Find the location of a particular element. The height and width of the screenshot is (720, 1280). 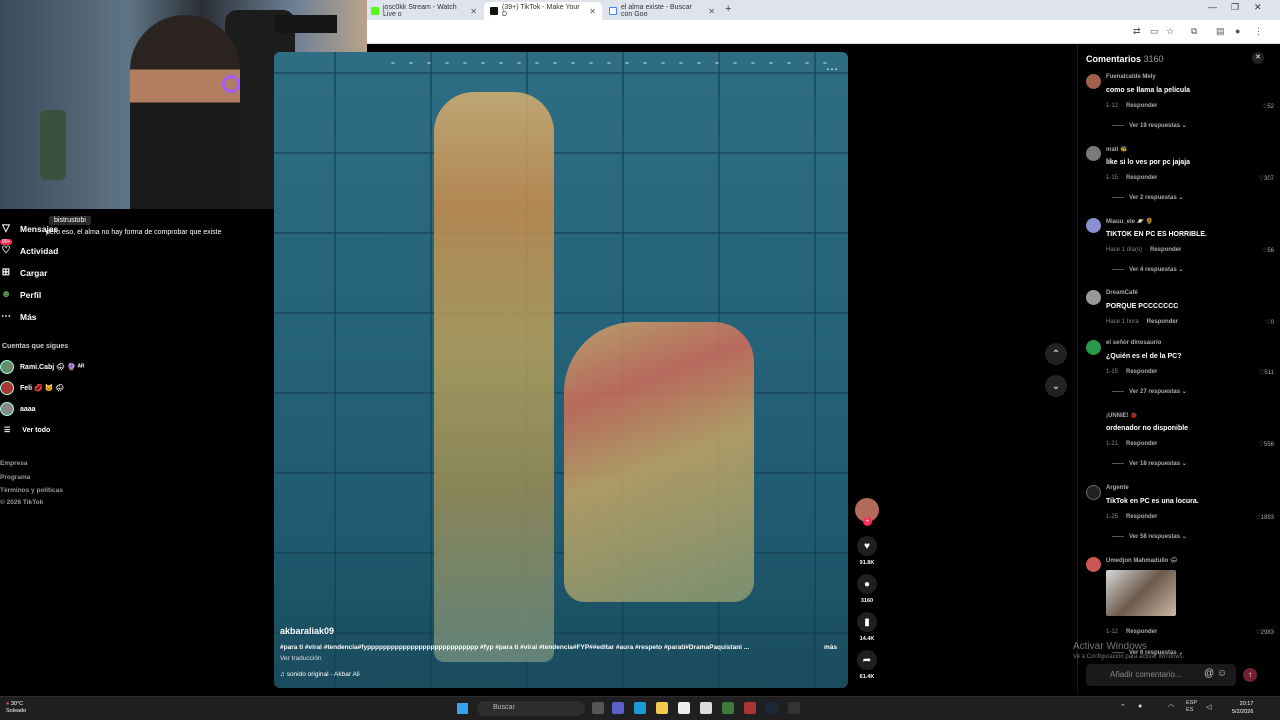

language-indicator: ESP ES is located at coordinates (1191, 707).